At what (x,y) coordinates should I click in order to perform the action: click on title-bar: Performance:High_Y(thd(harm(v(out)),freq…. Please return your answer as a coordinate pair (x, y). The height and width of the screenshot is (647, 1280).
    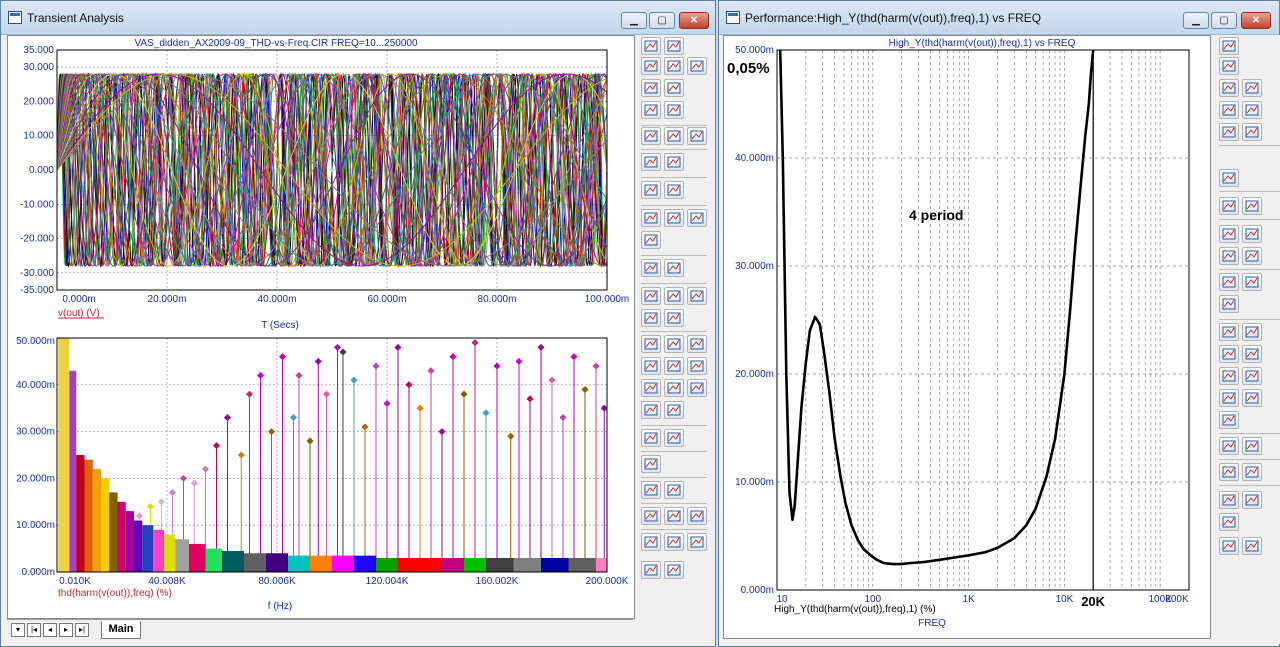
    Looking at the image, I should click on (999, 18).